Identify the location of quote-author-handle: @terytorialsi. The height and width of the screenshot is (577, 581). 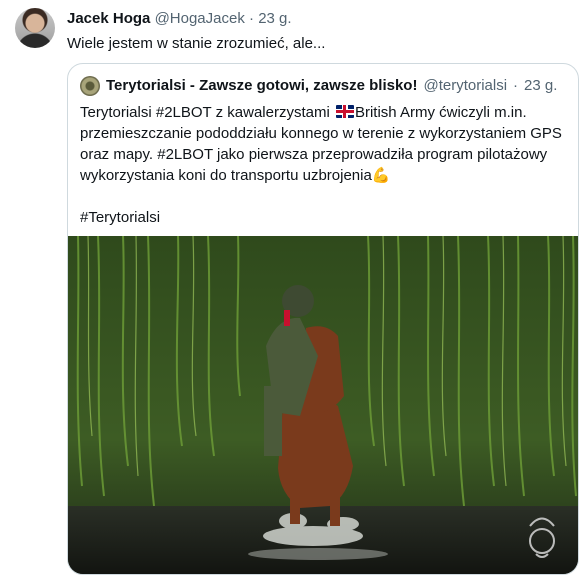
(465, 85).